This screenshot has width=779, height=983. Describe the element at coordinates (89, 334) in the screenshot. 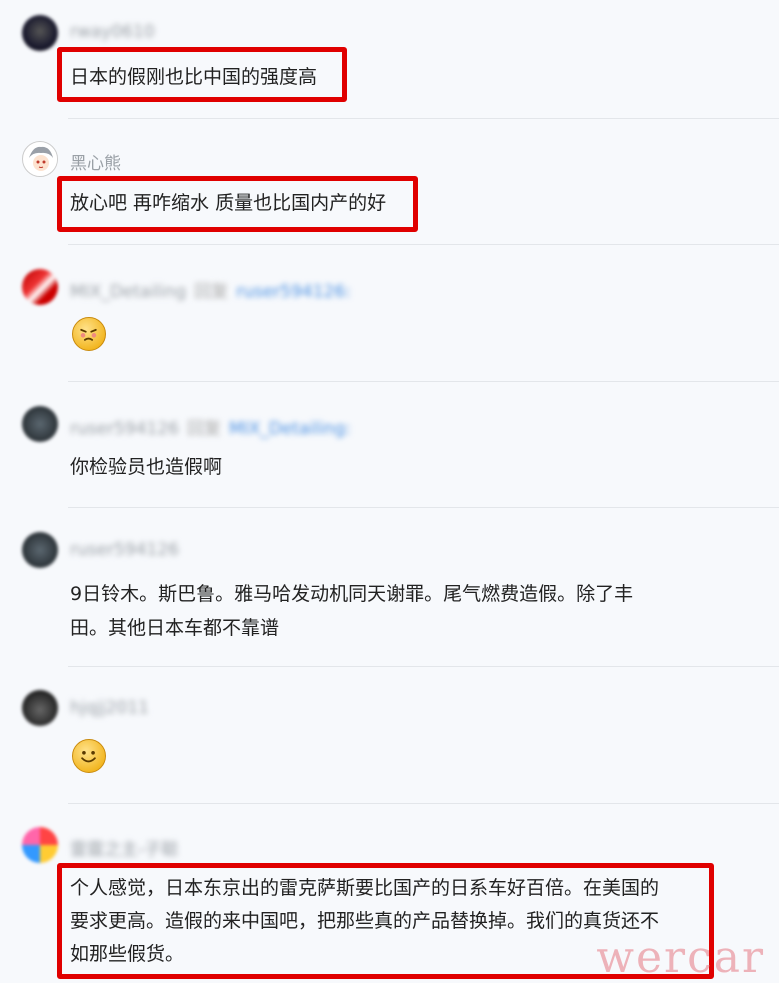

I see `angry-face-emoji` at that location.